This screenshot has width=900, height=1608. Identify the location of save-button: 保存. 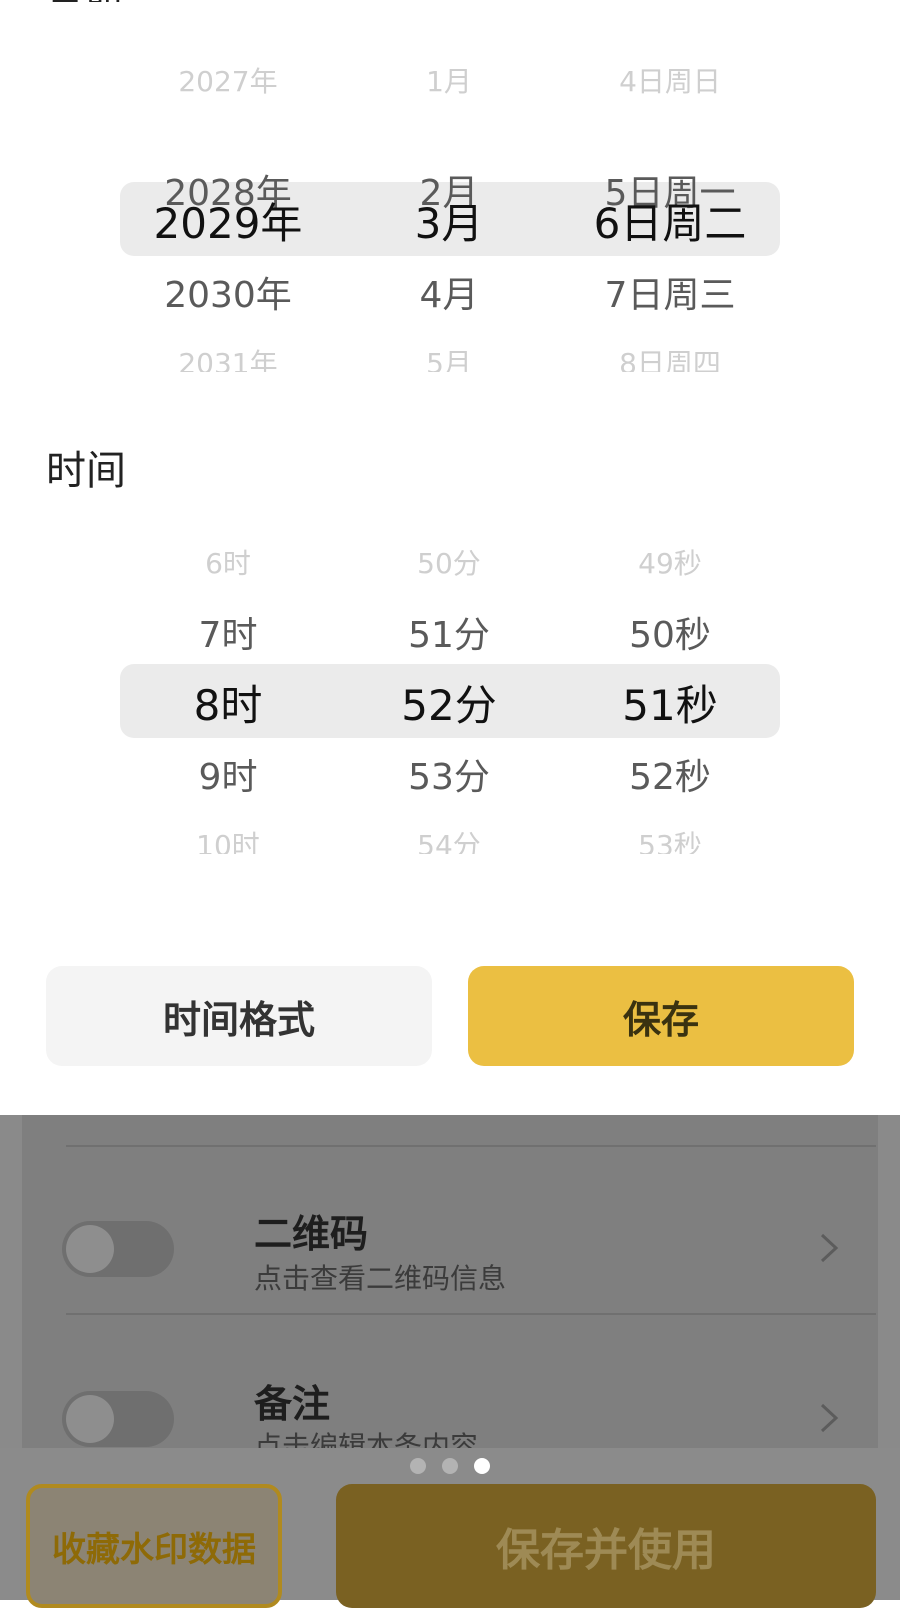
(661, 1016).